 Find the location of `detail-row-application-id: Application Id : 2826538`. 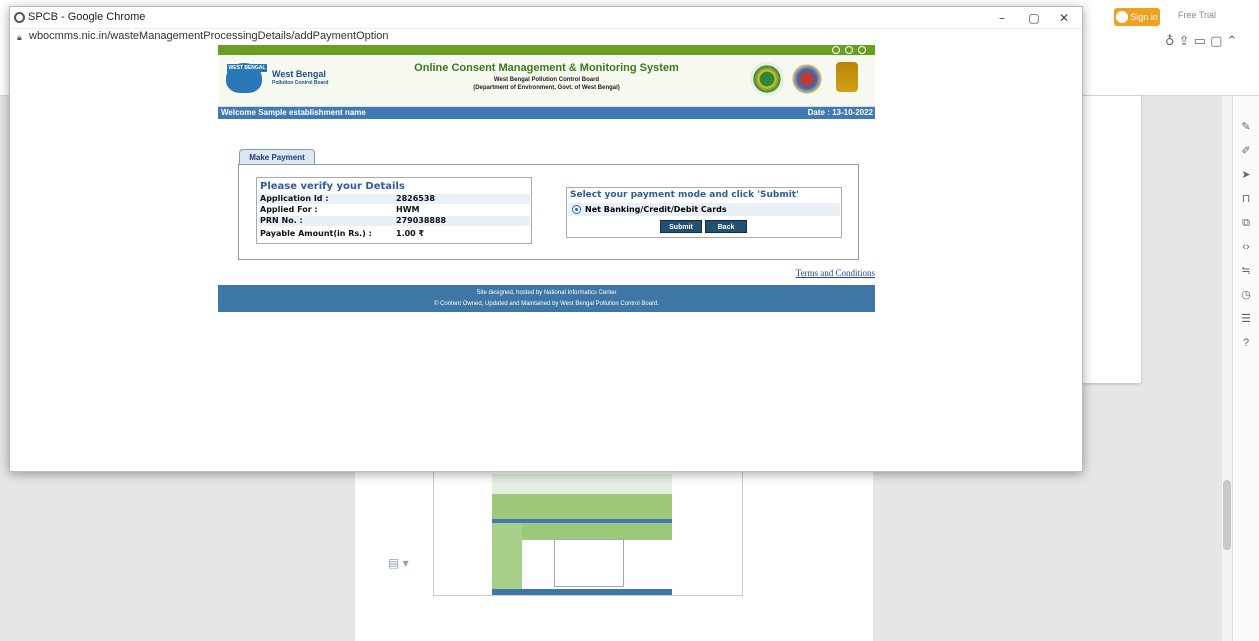

detail-row-application-id: Application Id : 2826538 is located at coordinates (394, 199).